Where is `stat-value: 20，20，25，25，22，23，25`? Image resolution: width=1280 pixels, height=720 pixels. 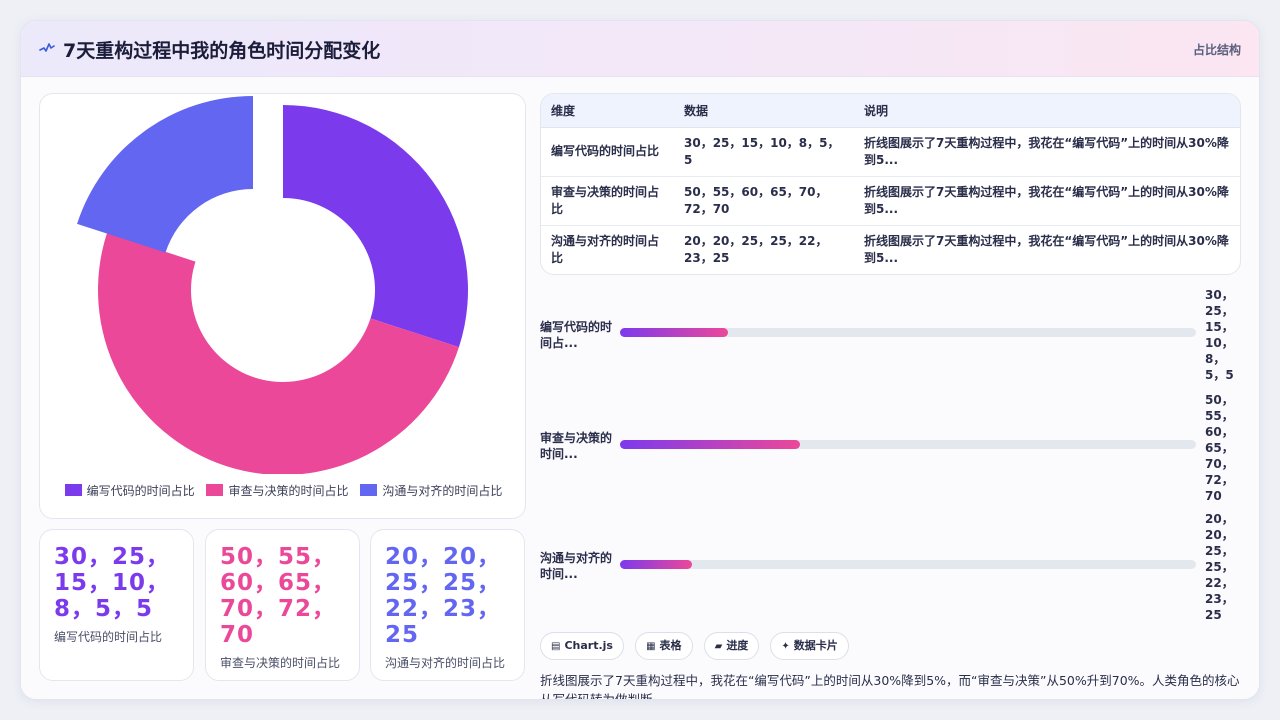
stat-value: 20，20，25，25，22，23，25 is located at coordinates (443, 596).